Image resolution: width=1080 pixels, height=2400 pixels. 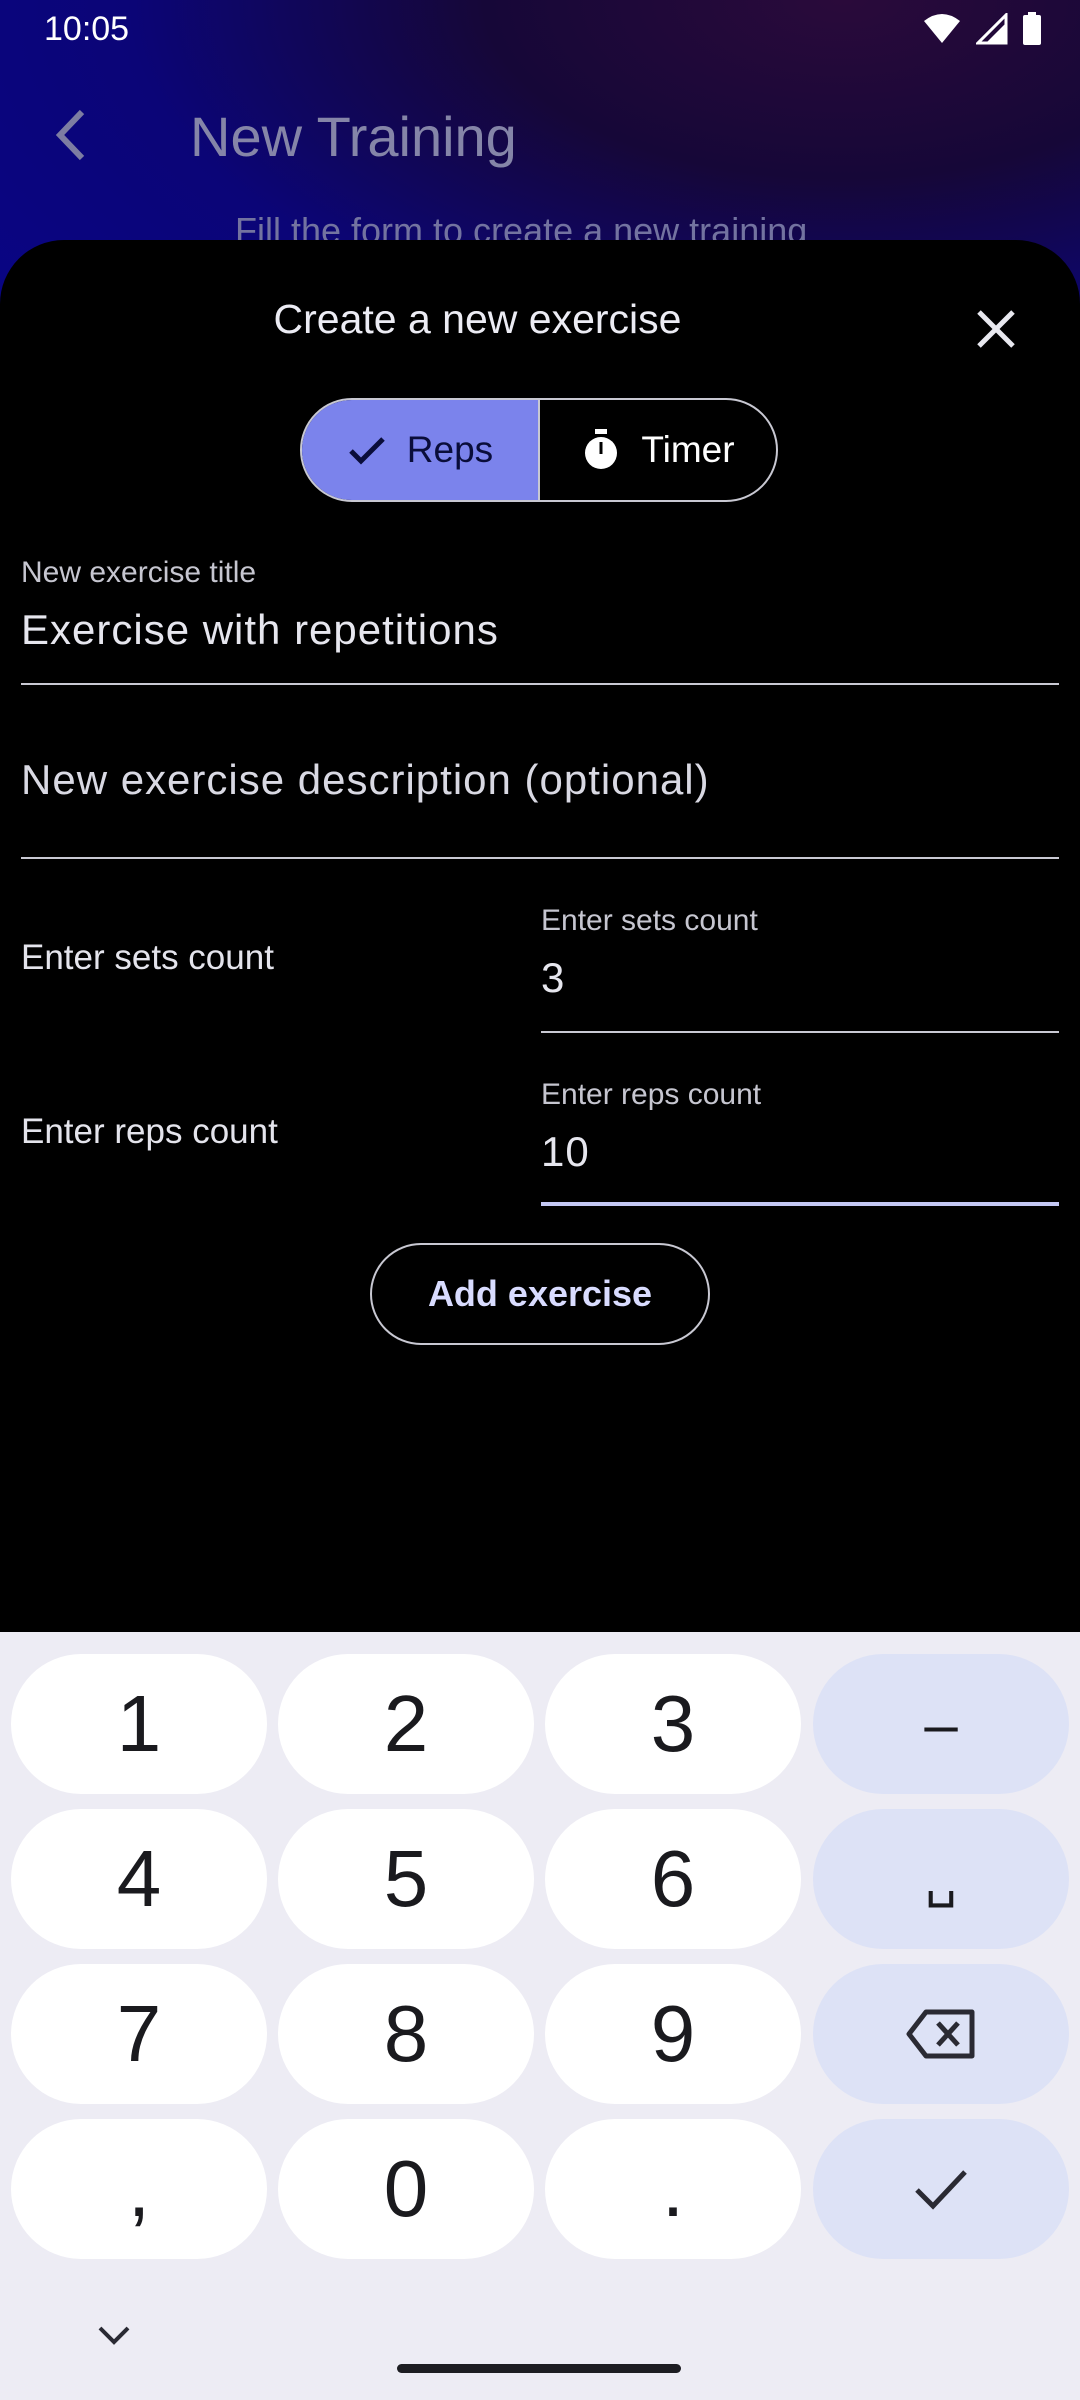 I want to click on key-comma: ,, so click(x=139, y=2189).